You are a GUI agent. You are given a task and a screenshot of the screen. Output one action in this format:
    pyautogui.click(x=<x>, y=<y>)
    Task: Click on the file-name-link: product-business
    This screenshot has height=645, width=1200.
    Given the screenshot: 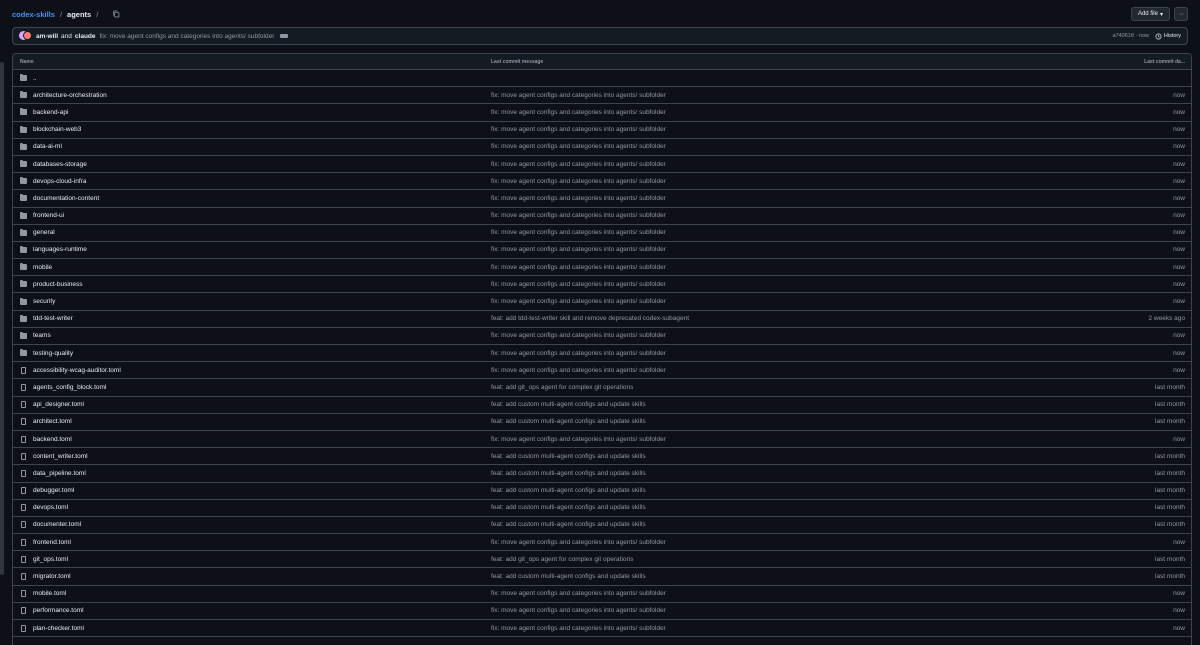 What is the action you would take?
    pyautogui.click(x=58, y=284)
    